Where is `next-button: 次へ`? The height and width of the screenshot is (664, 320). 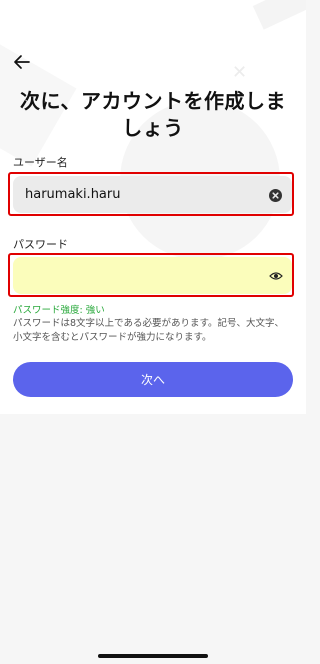
next-button: 次へ is located at coordinates (153, 379).